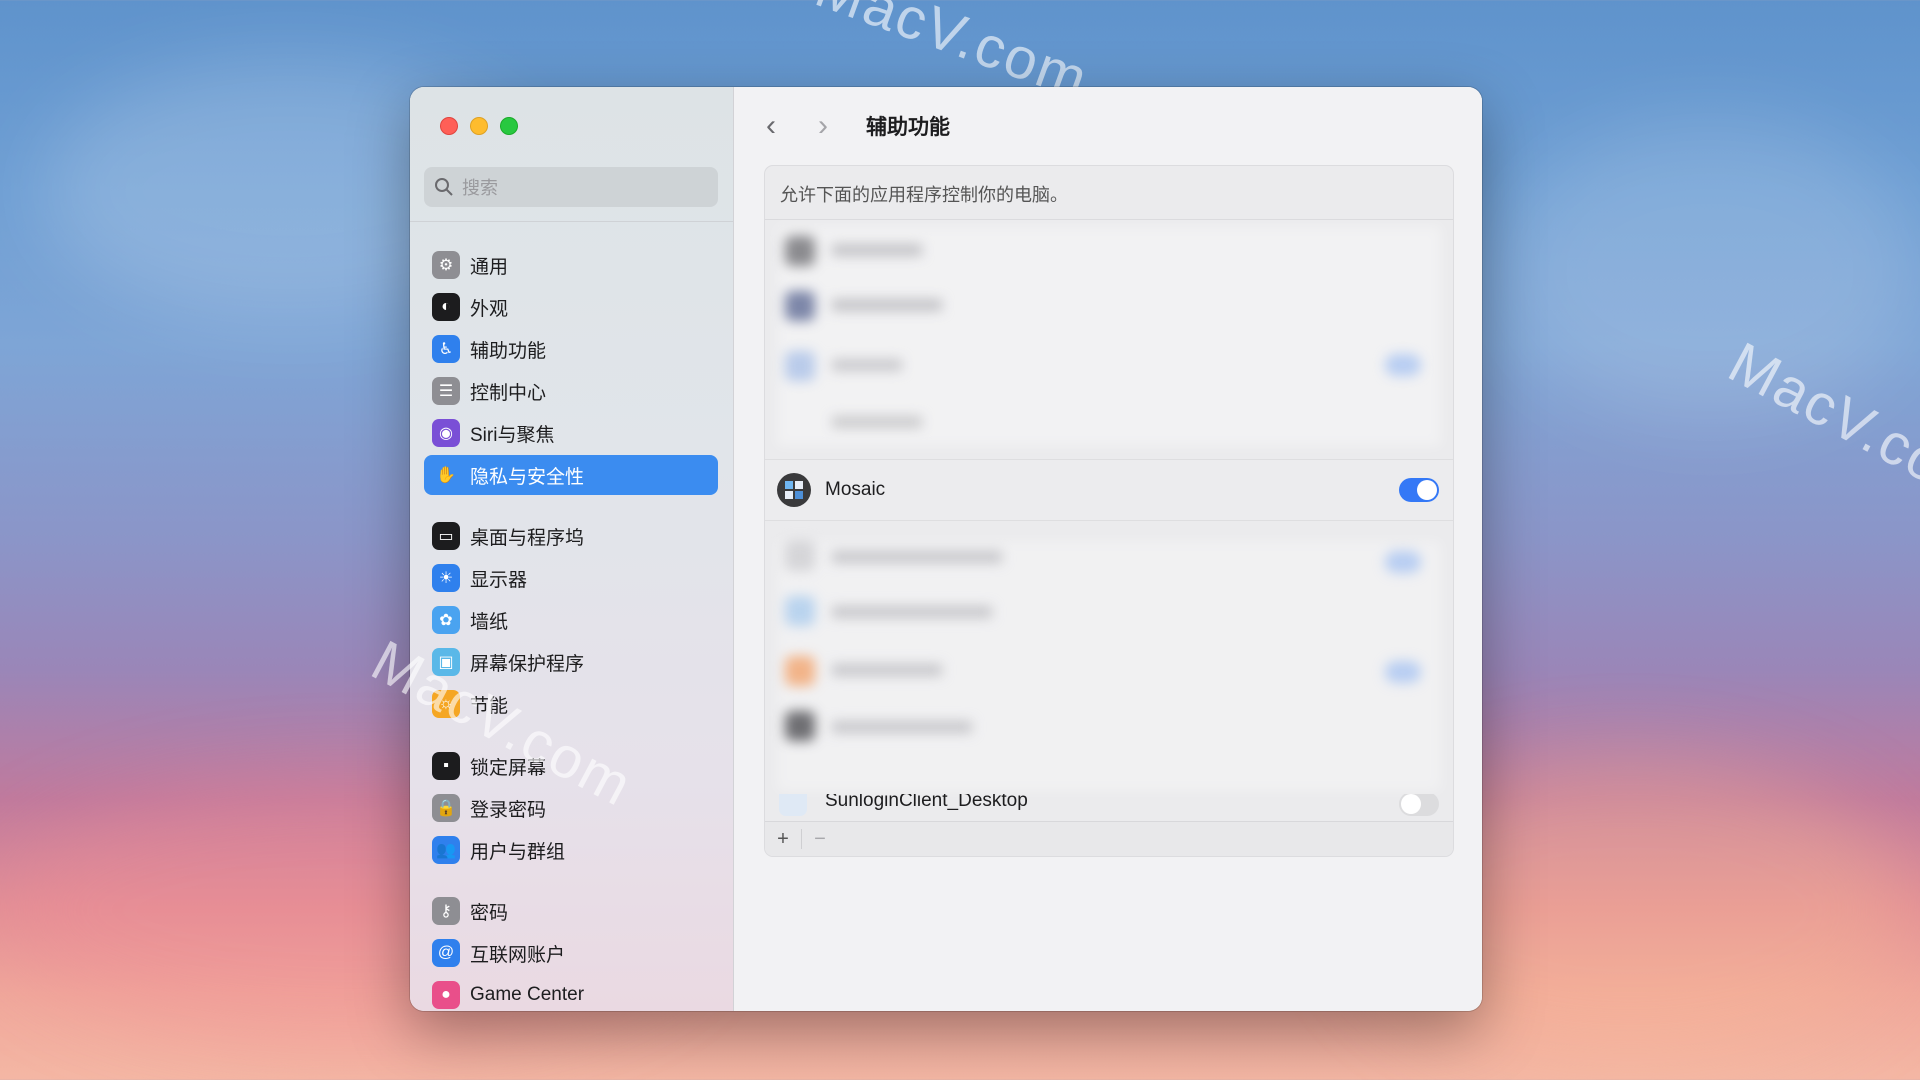  I want to click on sidebar-item-label: 墙纸, so click(489, 622).